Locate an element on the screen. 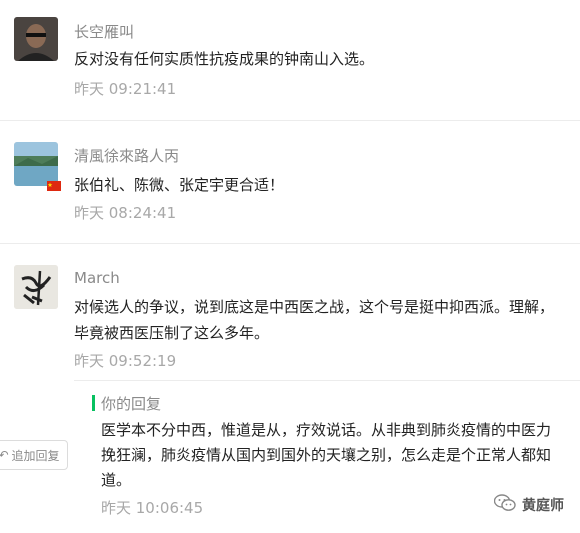 This screenshot has height=533, width=580. reply-accent-bar is located at coordinates (93, 403).